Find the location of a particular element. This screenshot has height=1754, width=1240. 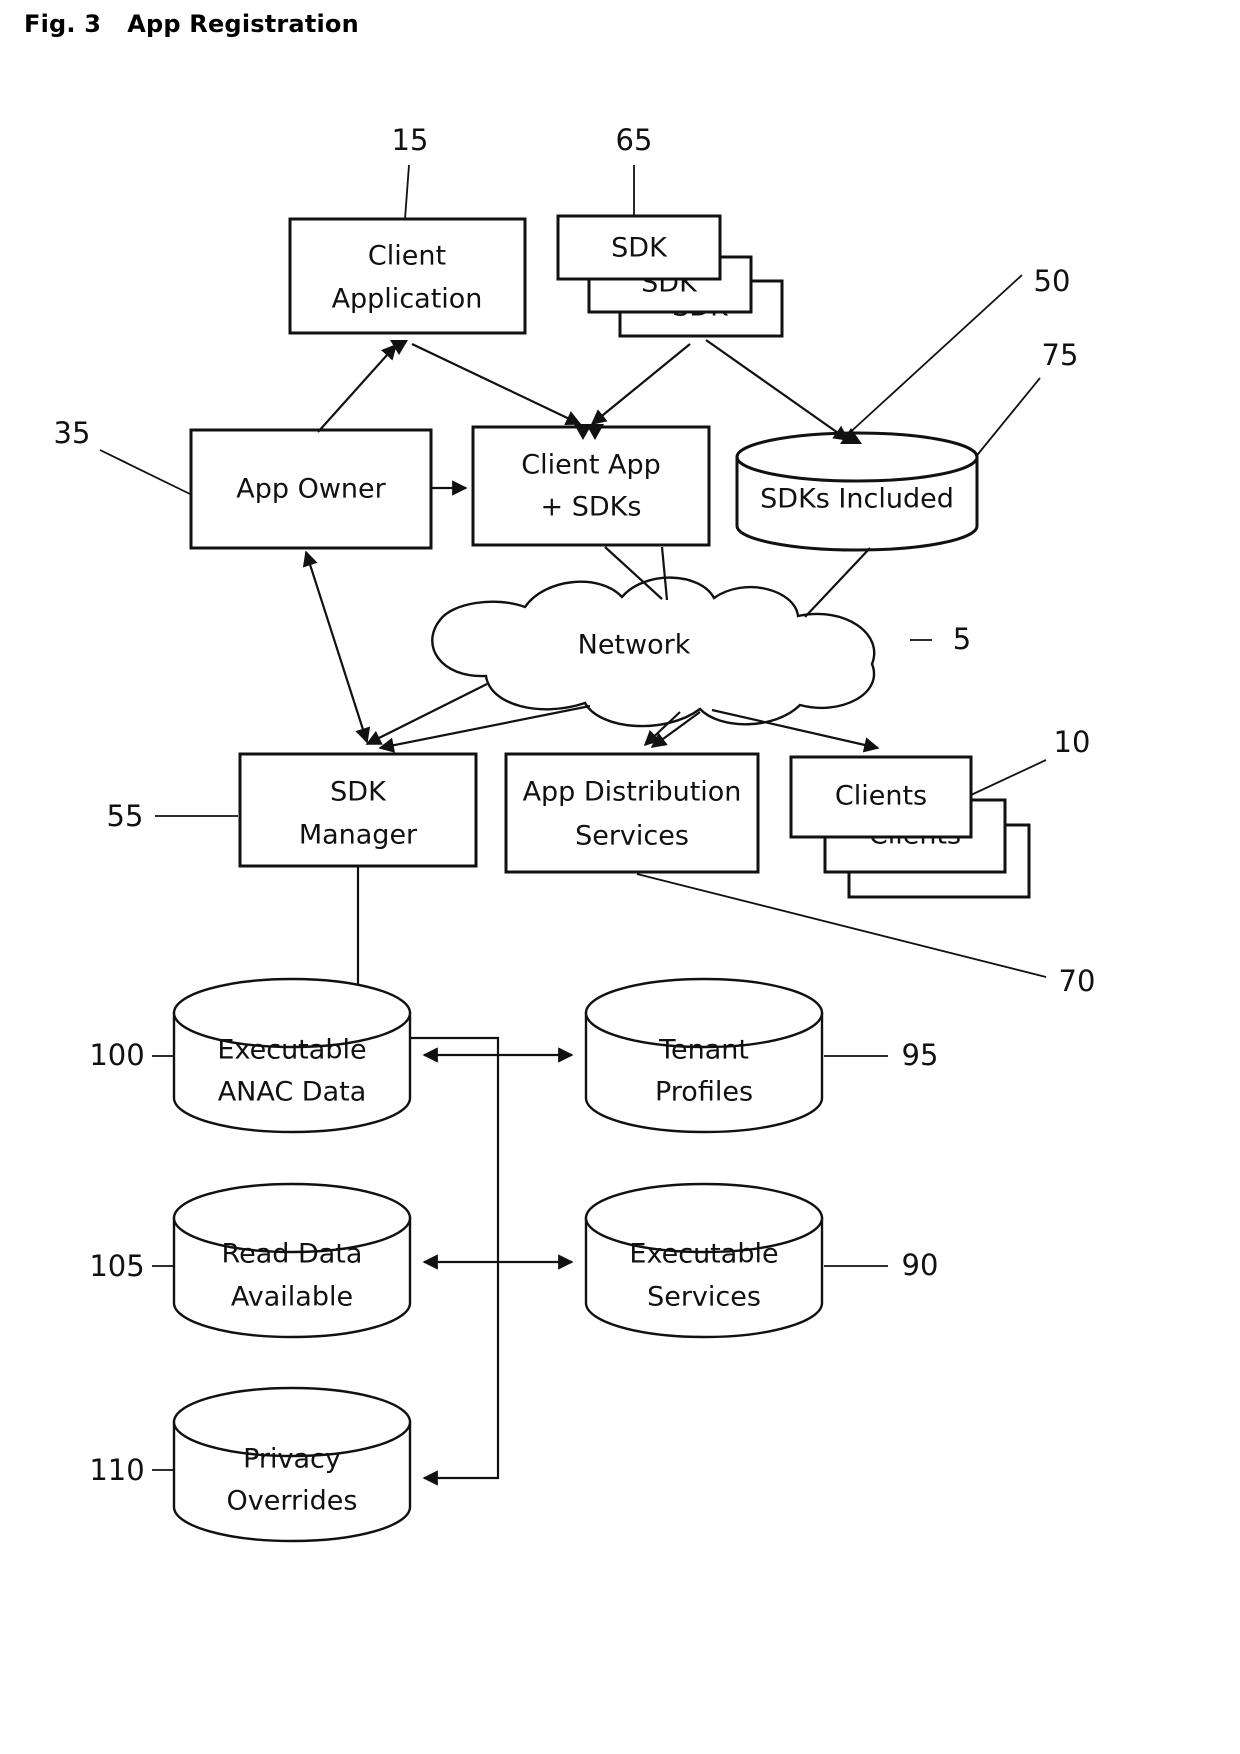

app-distribution-label-line2: Services is located at coordinates (632, 836).